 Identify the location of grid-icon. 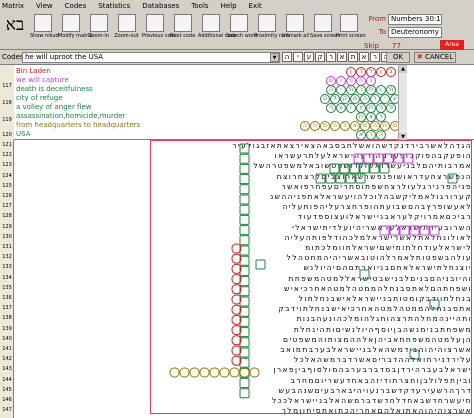
(70, 23).